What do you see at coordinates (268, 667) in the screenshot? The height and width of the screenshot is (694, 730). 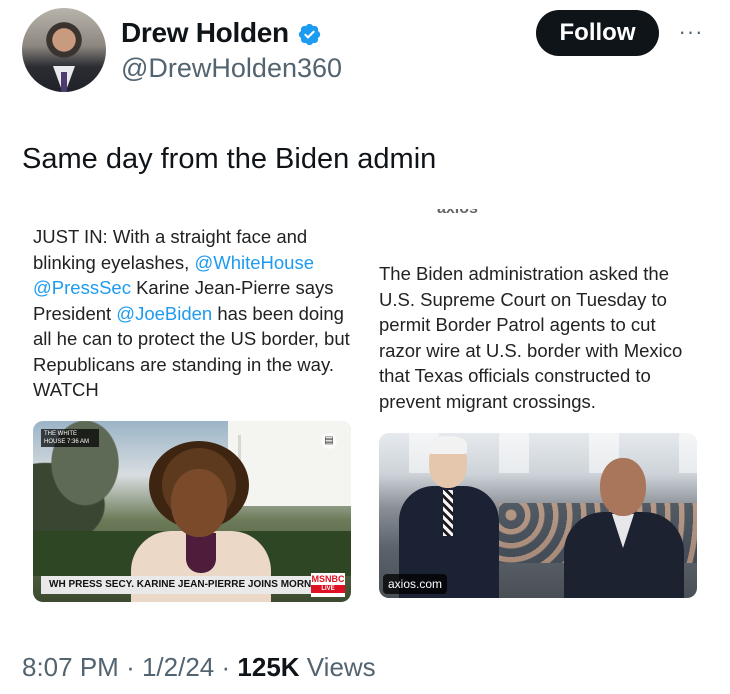 I see `views-count: 125K` at bounding box center [268, 667].